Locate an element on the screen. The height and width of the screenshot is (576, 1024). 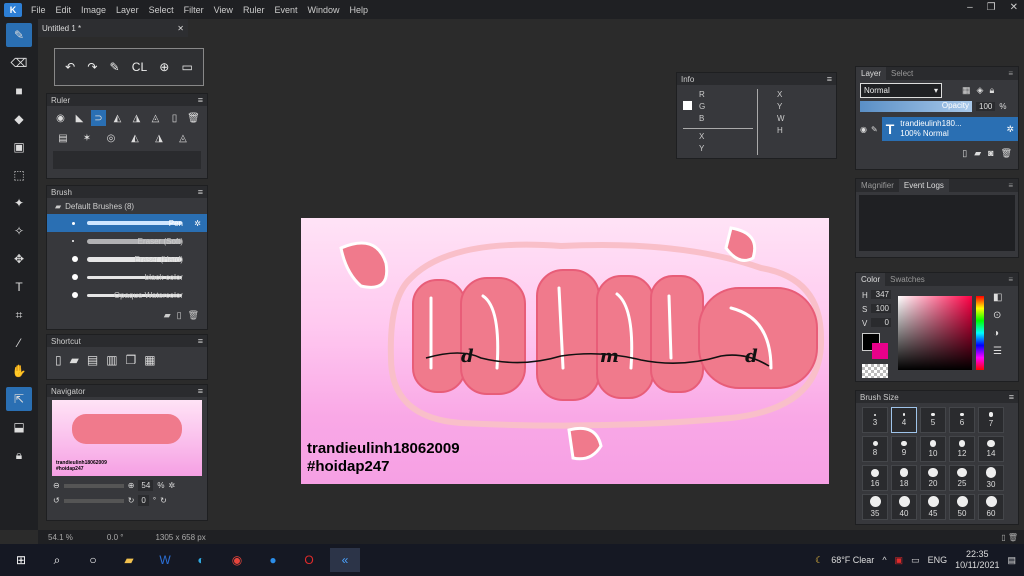
brush-item-pen: Pen ✲ is located at coordinates (127, 223).